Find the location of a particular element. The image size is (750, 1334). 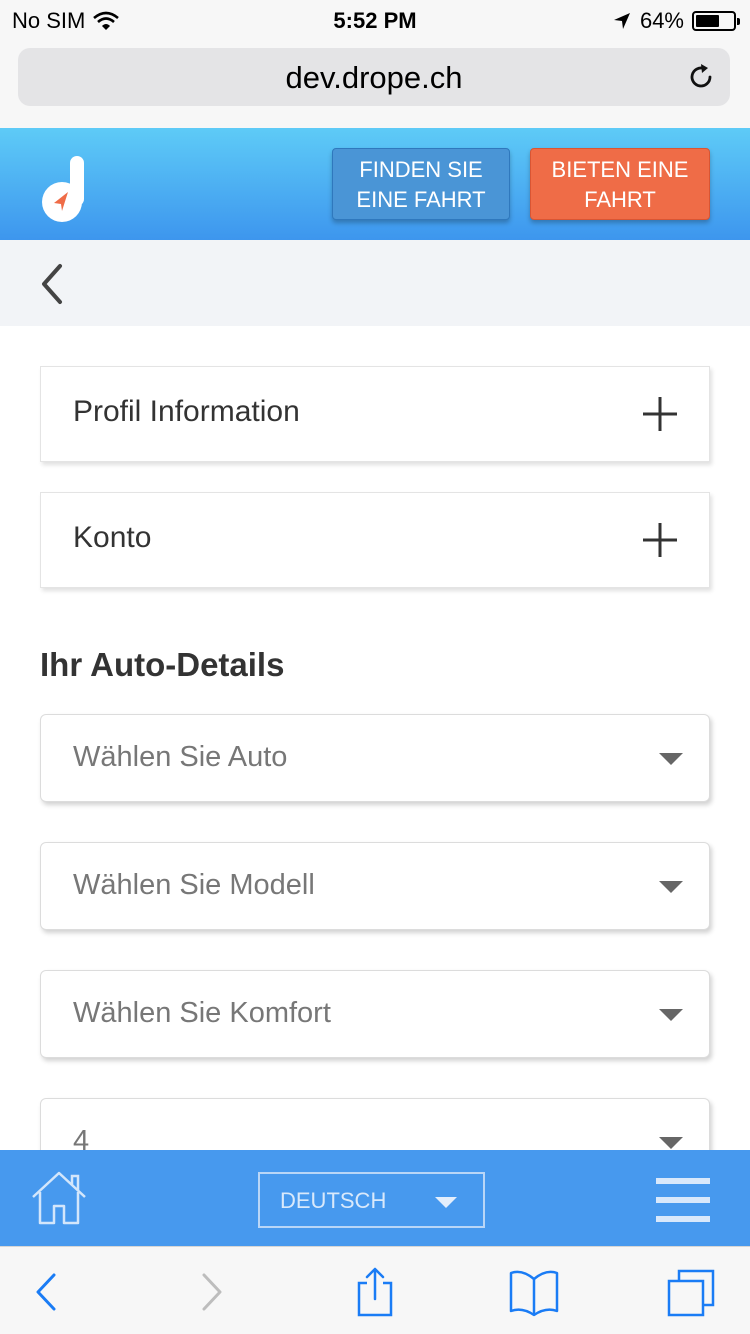

bookmarks-icon is located at coordinates (534, 1292).